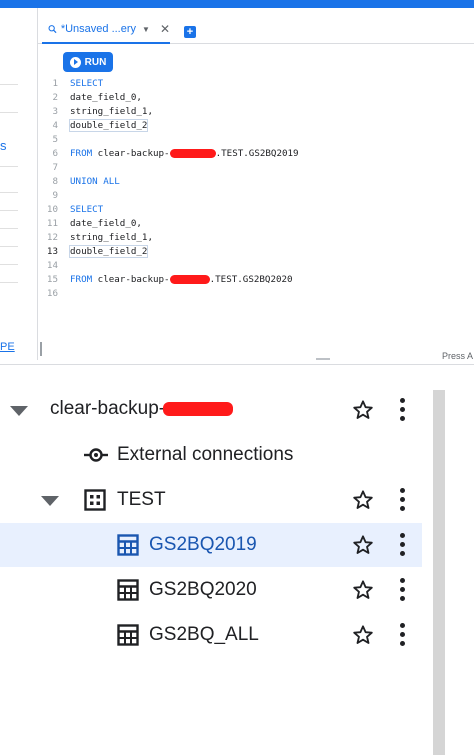 This screenshot has height=755, width=474. What do you see at coordinates (96, 455) in the screenshot?
I see `external-connection-icon` at bounding box center [96, 455].